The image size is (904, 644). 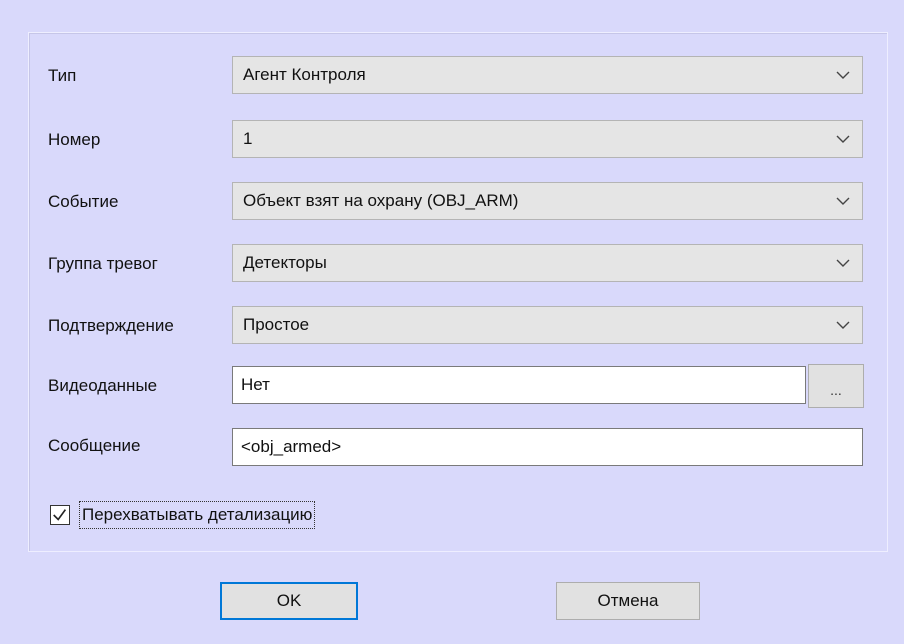 What do you see at coordinates (103, 385) in the screenshot?
I see `video-label: Видеоданные` at bounding box center [103, 385].